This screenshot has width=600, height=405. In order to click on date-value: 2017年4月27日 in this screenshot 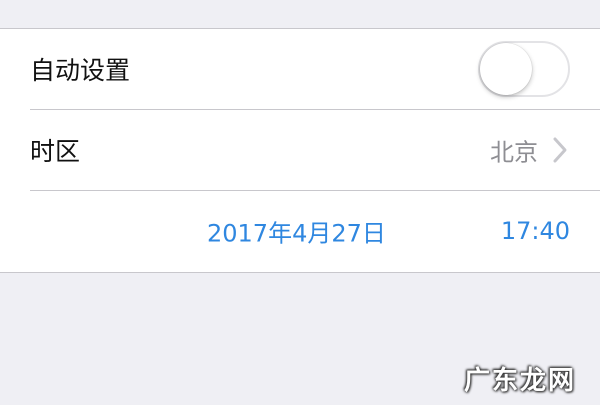, I will do `click(296, 231)`.